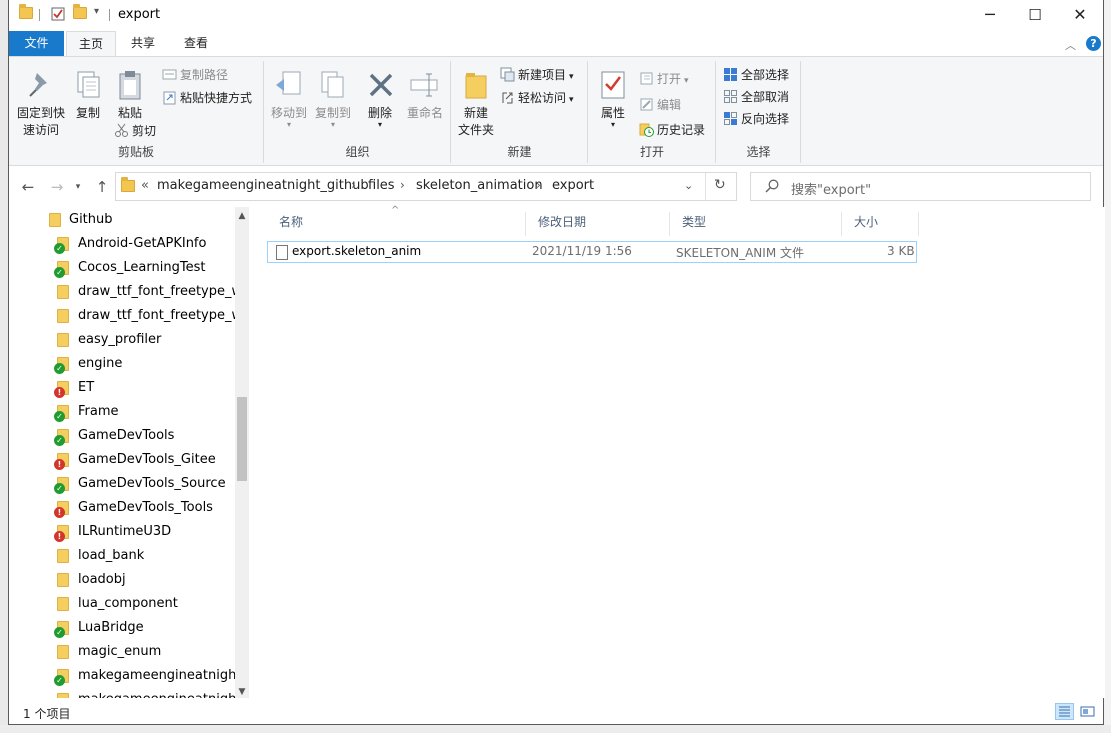  What do you see at coordinates (129, 113) in the screenshot?
I see `paste-label: 粘贴` at bounding box center [129, 113].